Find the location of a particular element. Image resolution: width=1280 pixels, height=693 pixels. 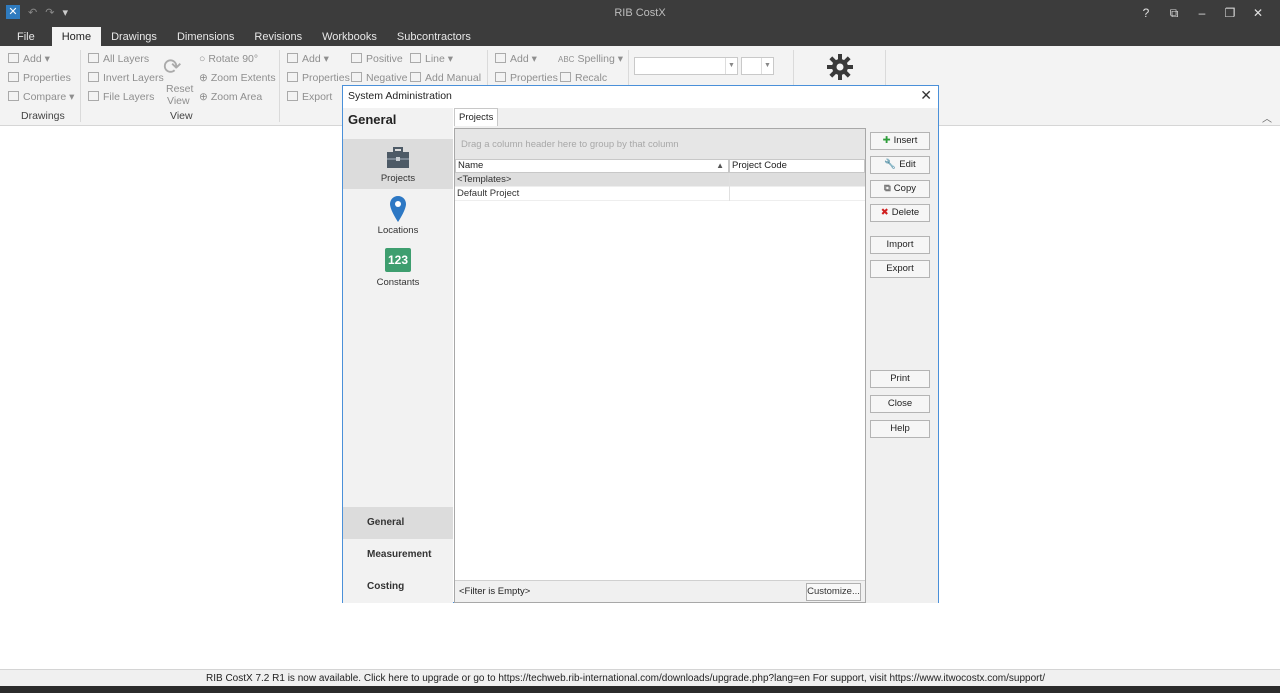

ribbon-display-icon: ⧉ is located at coordinates (1174, 13).